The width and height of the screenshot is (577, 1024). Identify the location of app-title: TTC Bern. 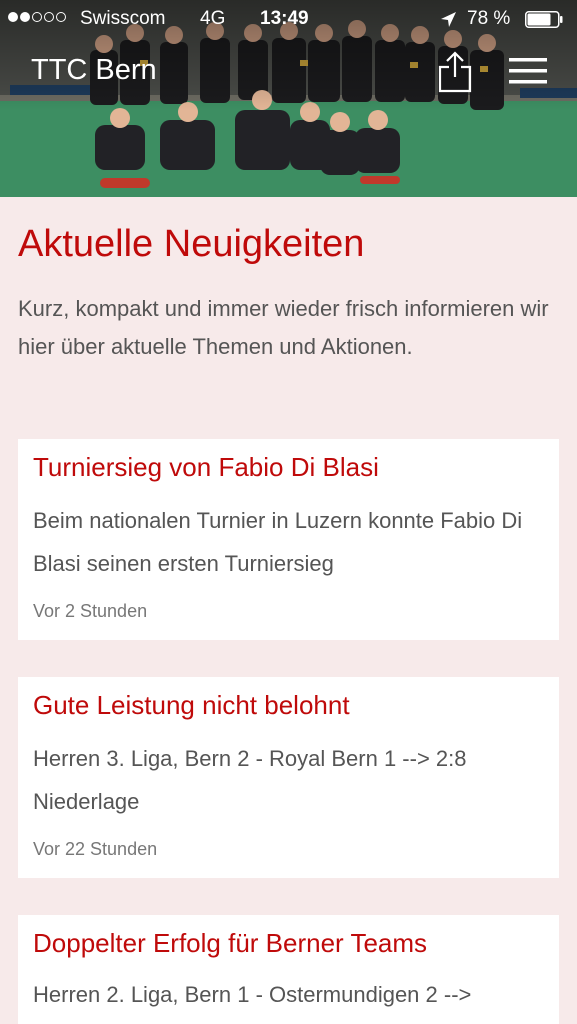
(94, 70).